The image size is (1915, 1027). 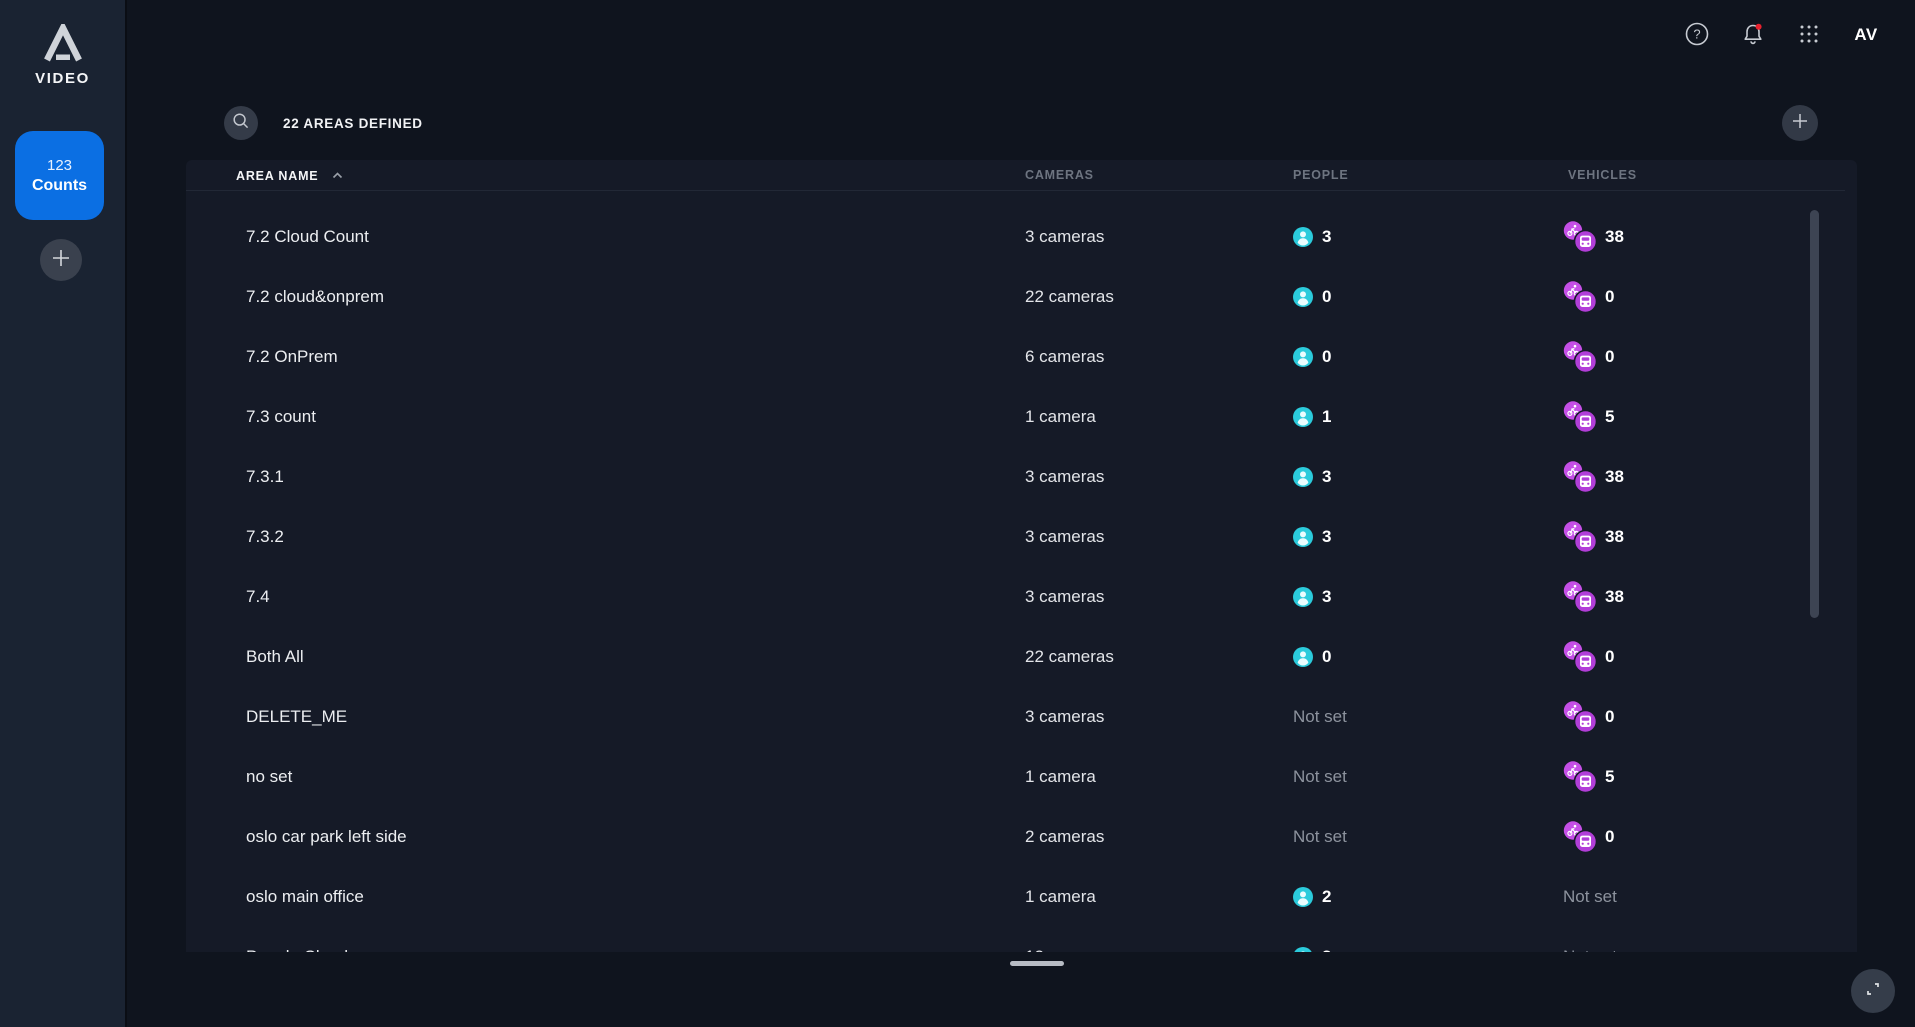 I want to click on expand-button, so click(x=1873, y=991).